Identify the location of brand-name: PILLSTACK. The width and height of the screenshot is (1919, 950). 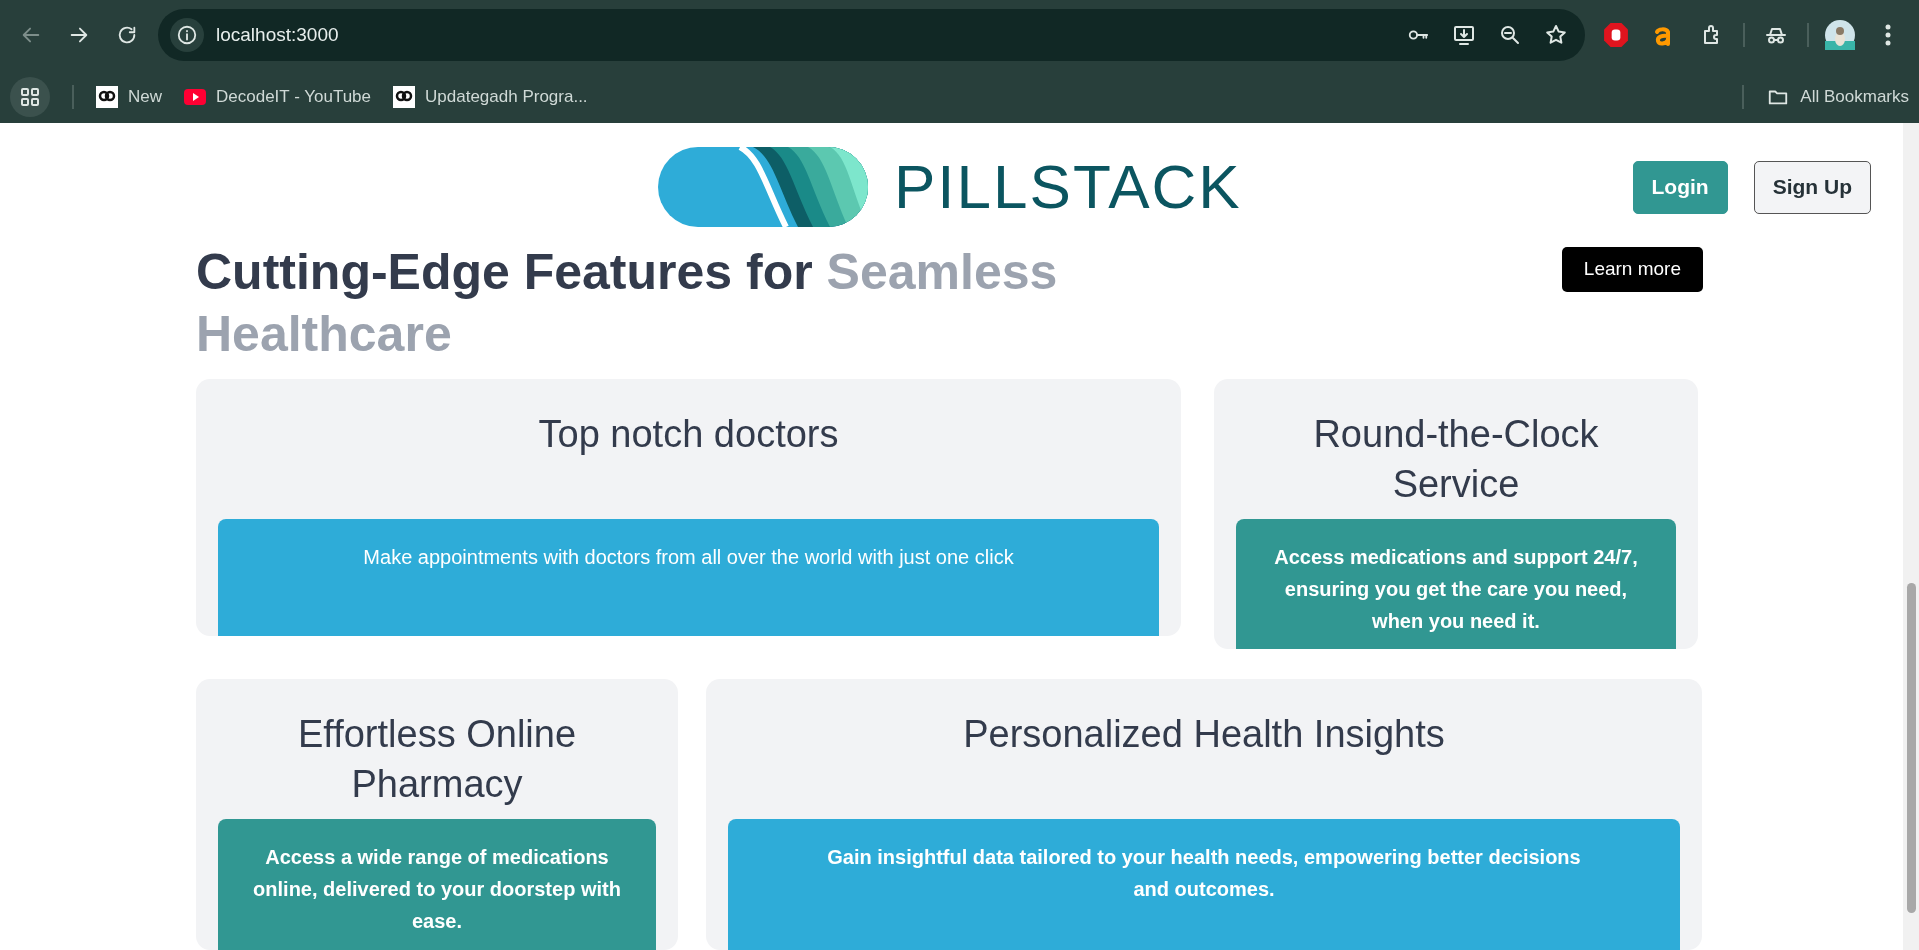
(1068, 187).